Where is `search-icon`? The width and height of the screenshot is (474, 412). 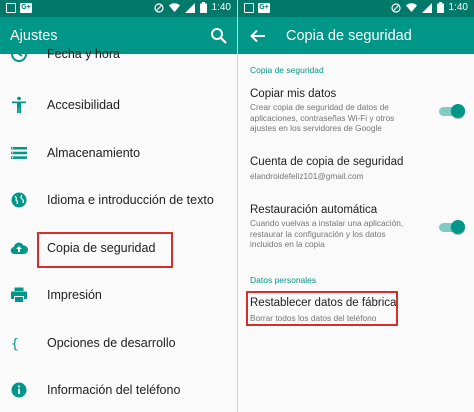 search-icon is located at coordinates (219, 36).